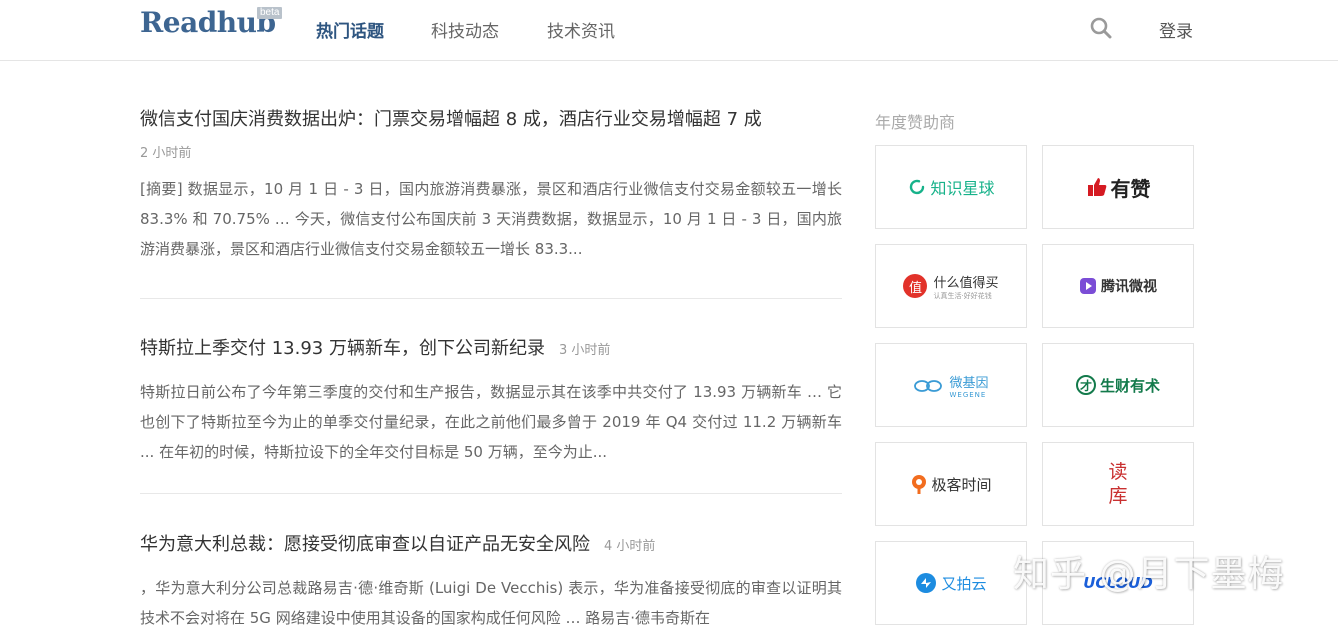  I want to click on thumbs-up-icon, so click(1096, 187).